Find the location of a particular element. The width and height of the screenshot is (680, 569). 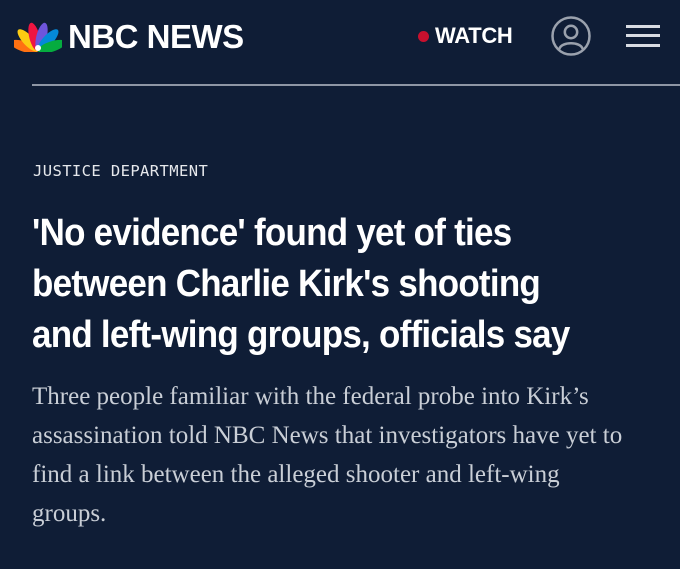

watch-button: WATCH is located at coordinates (465, 36).